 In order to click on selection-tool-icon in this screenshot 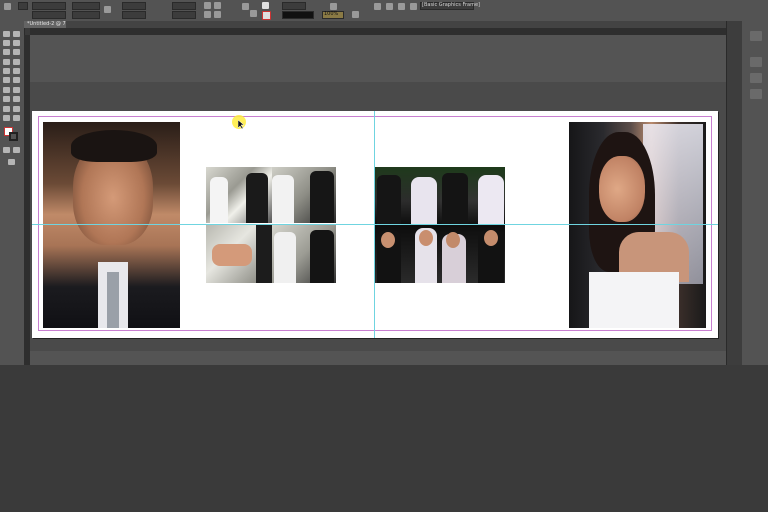, I will do `click(6, 34)`.